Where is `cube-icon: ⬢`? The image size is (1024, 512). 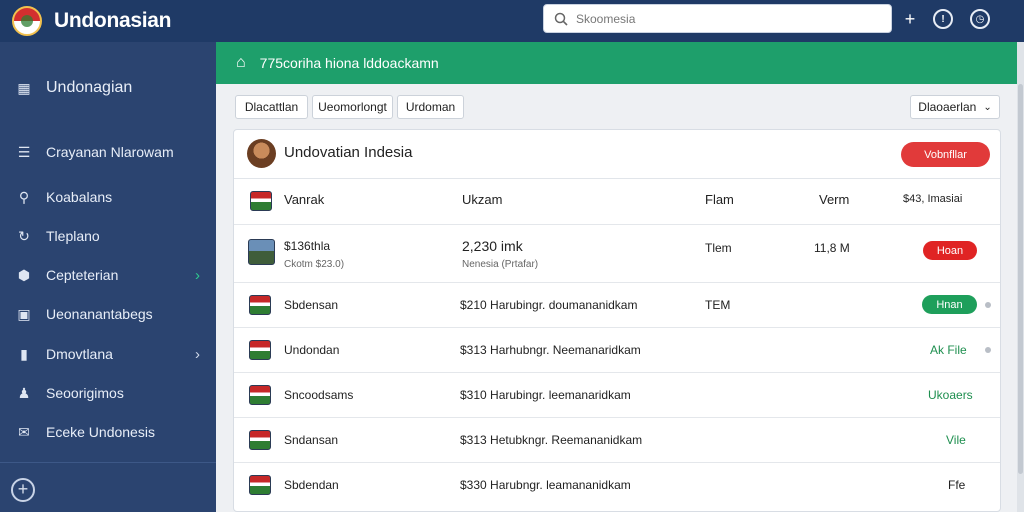 cube-icon: ⬢ is located at coordinates (24, 274).